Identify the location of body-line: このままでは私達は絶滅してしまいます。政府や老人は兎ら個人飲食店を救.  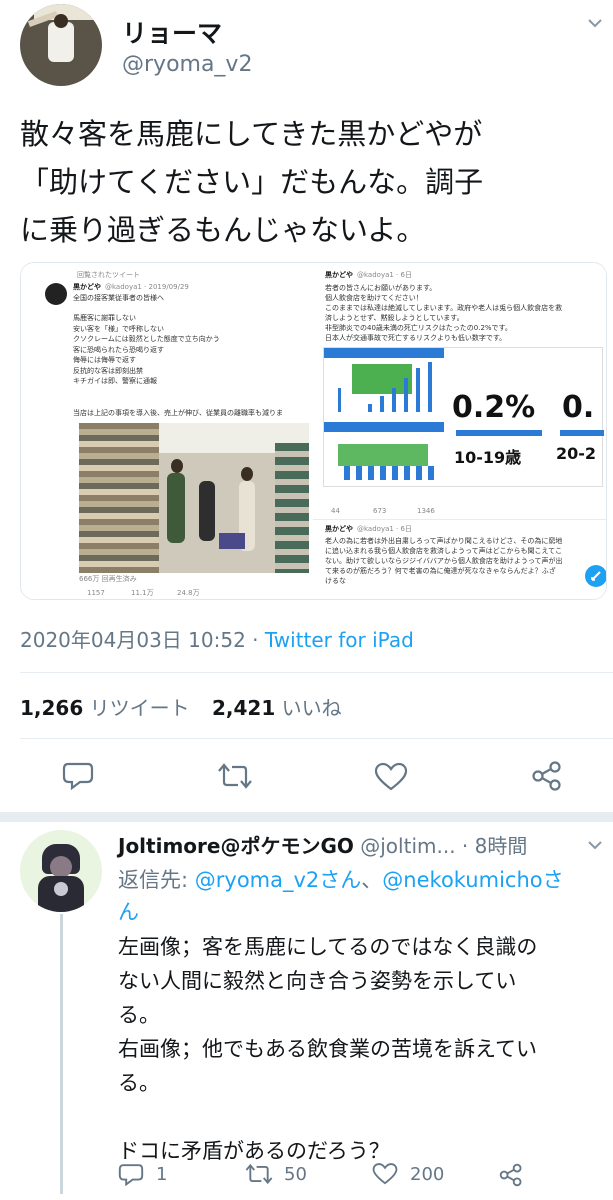
(444, 308).